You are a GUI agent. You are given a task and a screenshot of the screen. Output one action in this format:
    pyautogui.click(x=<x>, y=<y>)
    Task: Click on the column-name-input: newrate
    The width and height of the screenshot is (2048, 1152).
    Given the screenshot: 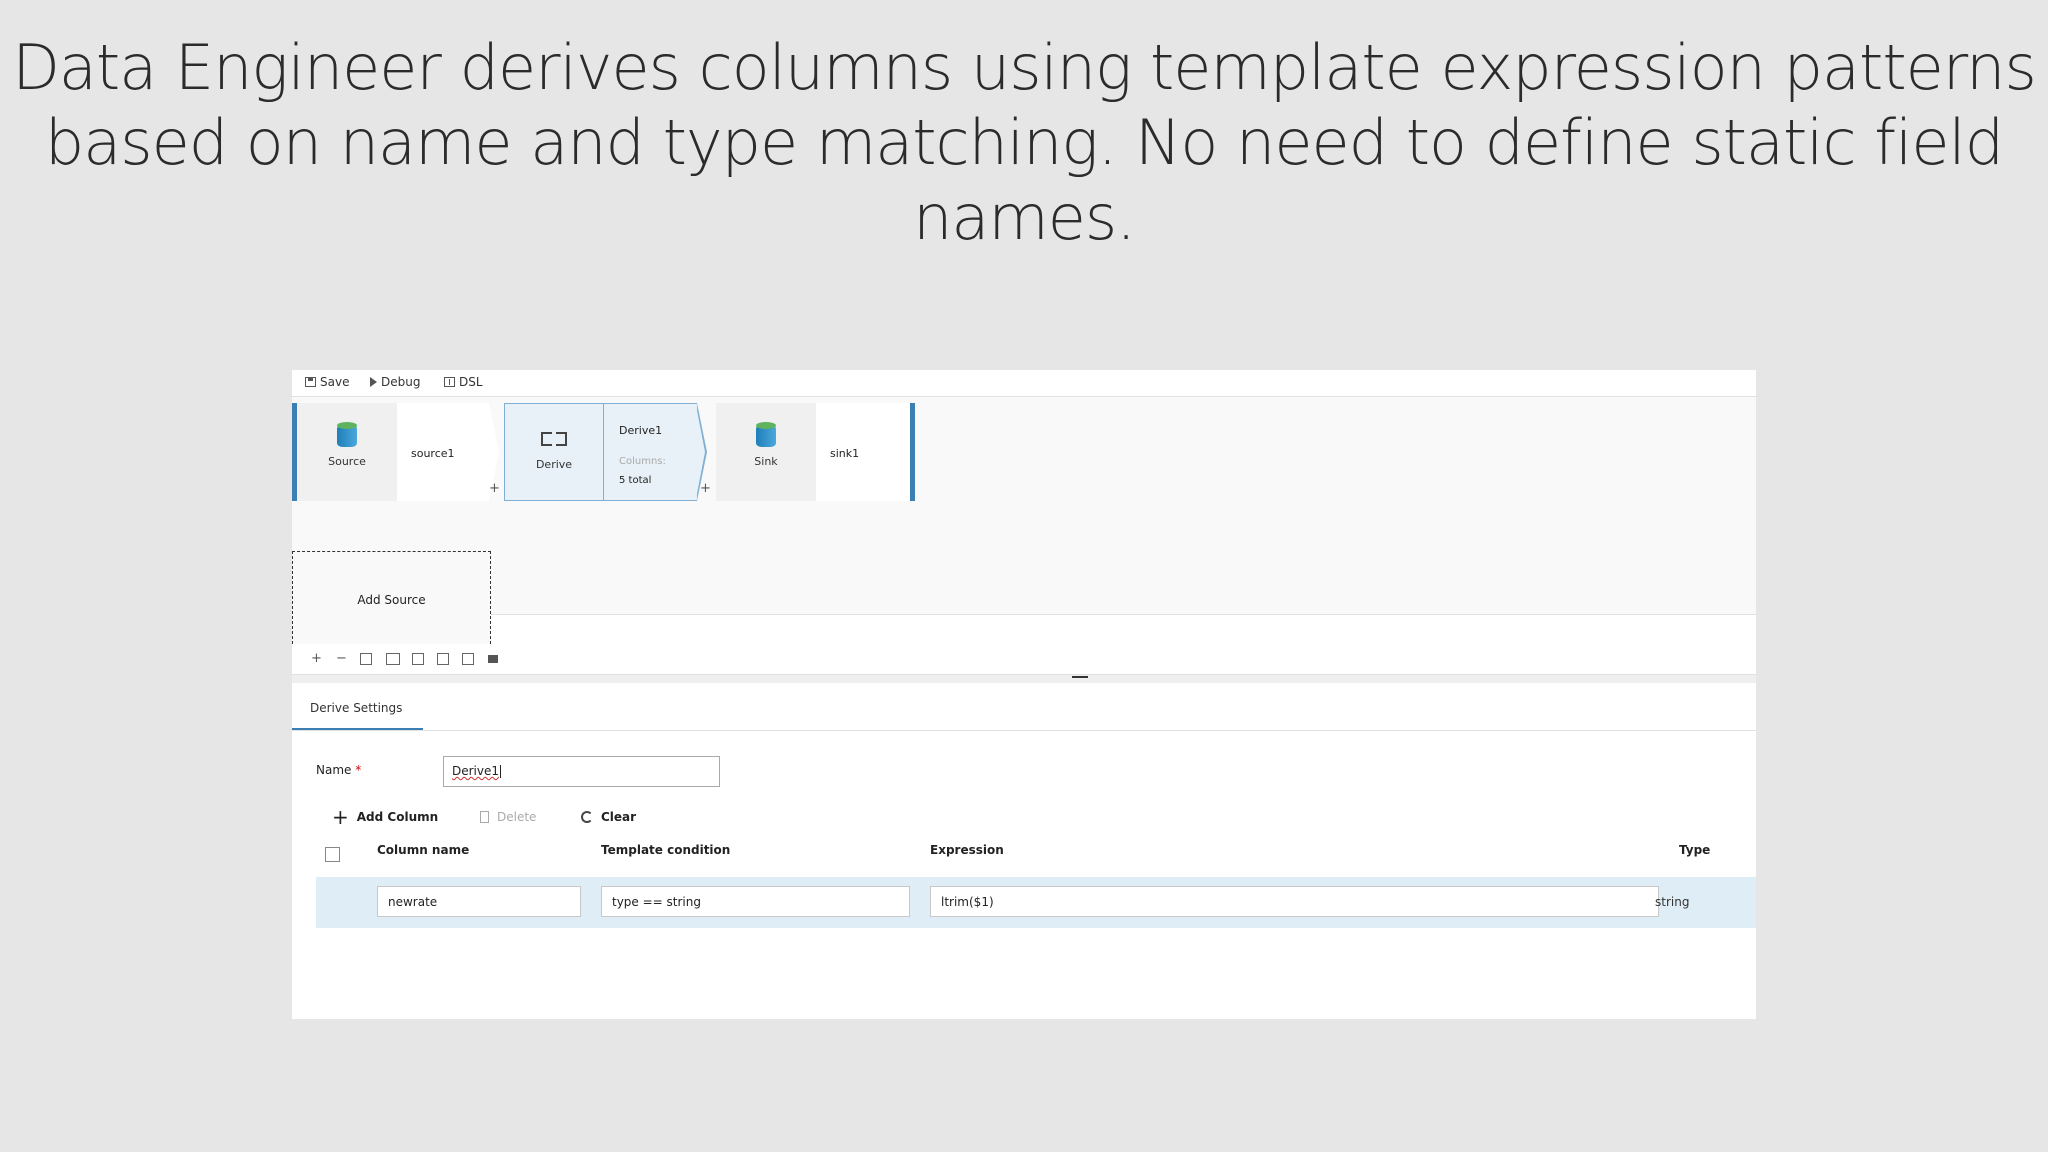 What is the action you would take?
    pyautogui.click(x=479, y=901)
    